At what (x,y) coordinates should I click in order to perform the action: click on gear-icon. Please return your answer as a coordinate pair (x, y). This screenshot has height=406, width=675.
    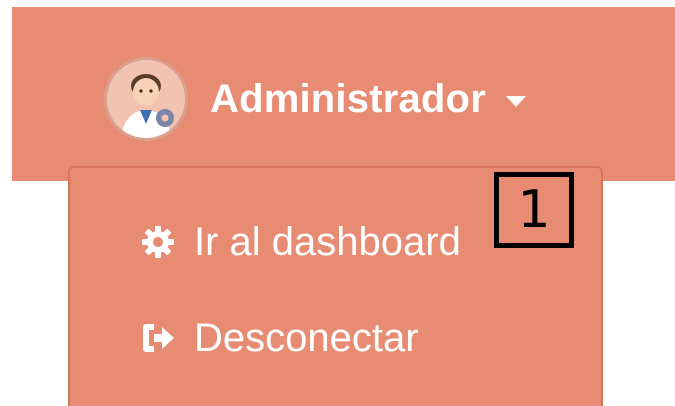
    Looking at the image, I should click on (158, 242).